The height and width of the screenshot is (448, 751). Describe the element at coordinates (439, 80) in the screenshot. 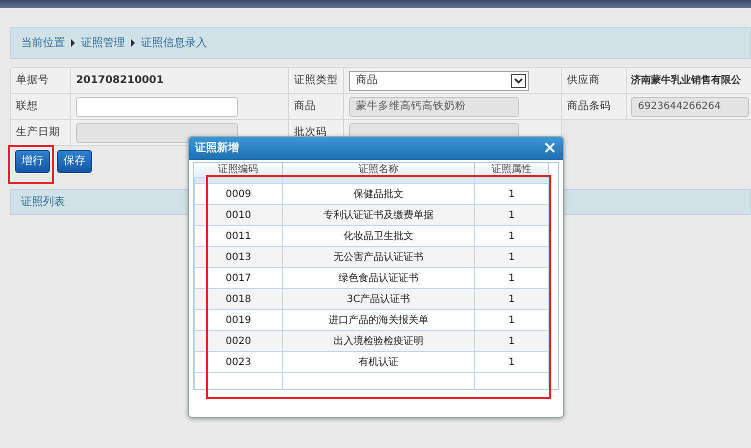

I see `select-field: 商品` at that location.